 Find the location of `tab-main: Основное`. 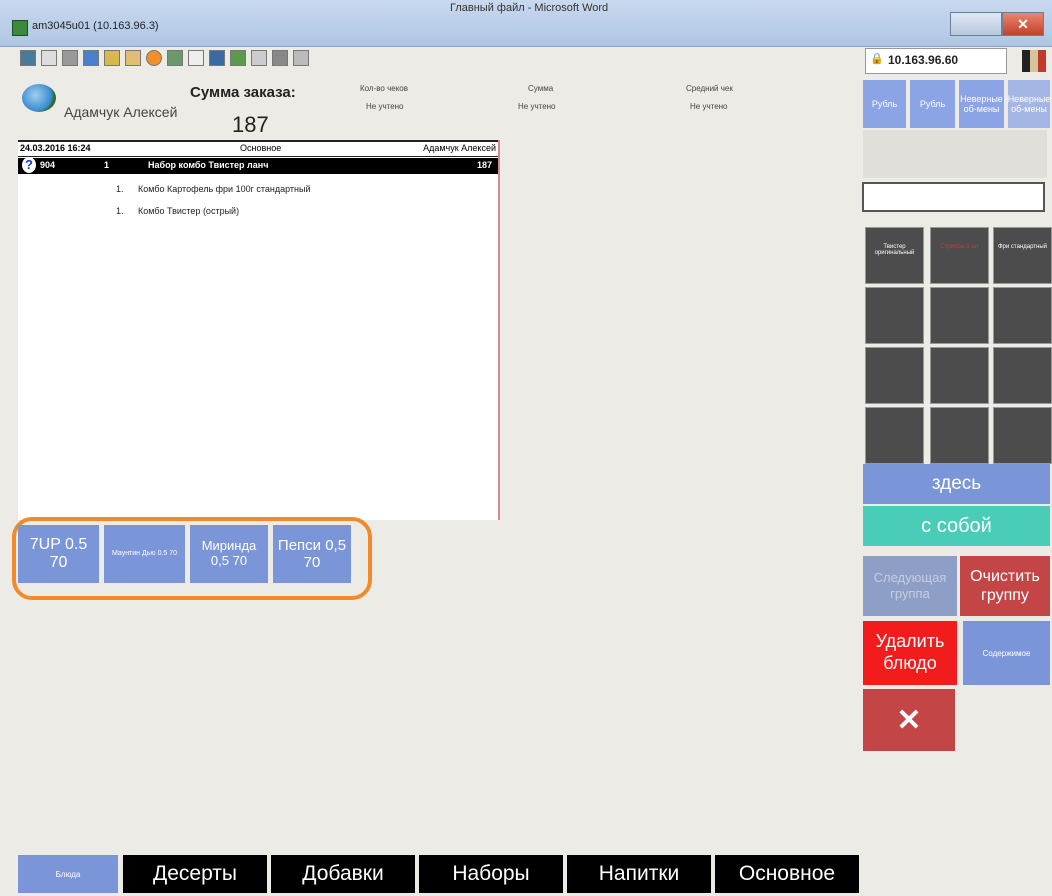

tab-main: Основное is located at coordinates (787, 874).